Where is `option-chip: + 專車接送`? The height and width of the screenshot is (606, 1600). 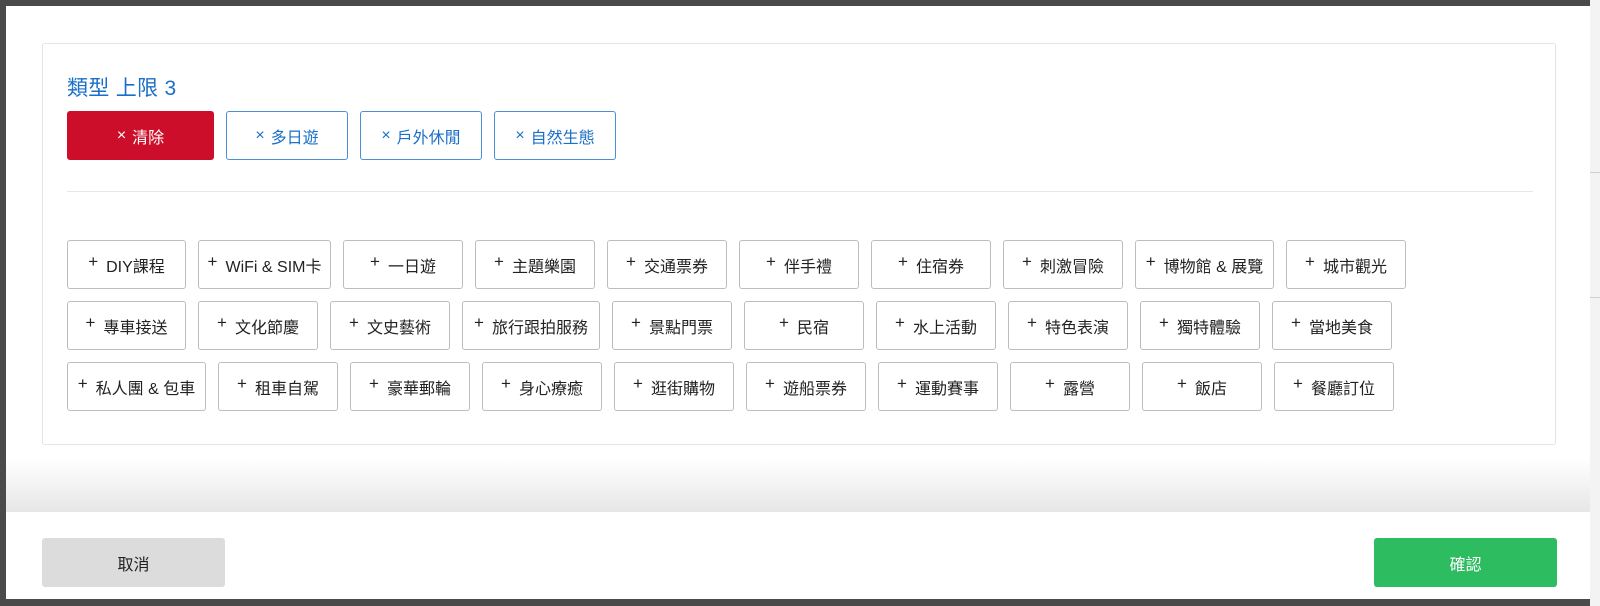 option-chip: + 專車接送 is located at coordinates (126, 325).